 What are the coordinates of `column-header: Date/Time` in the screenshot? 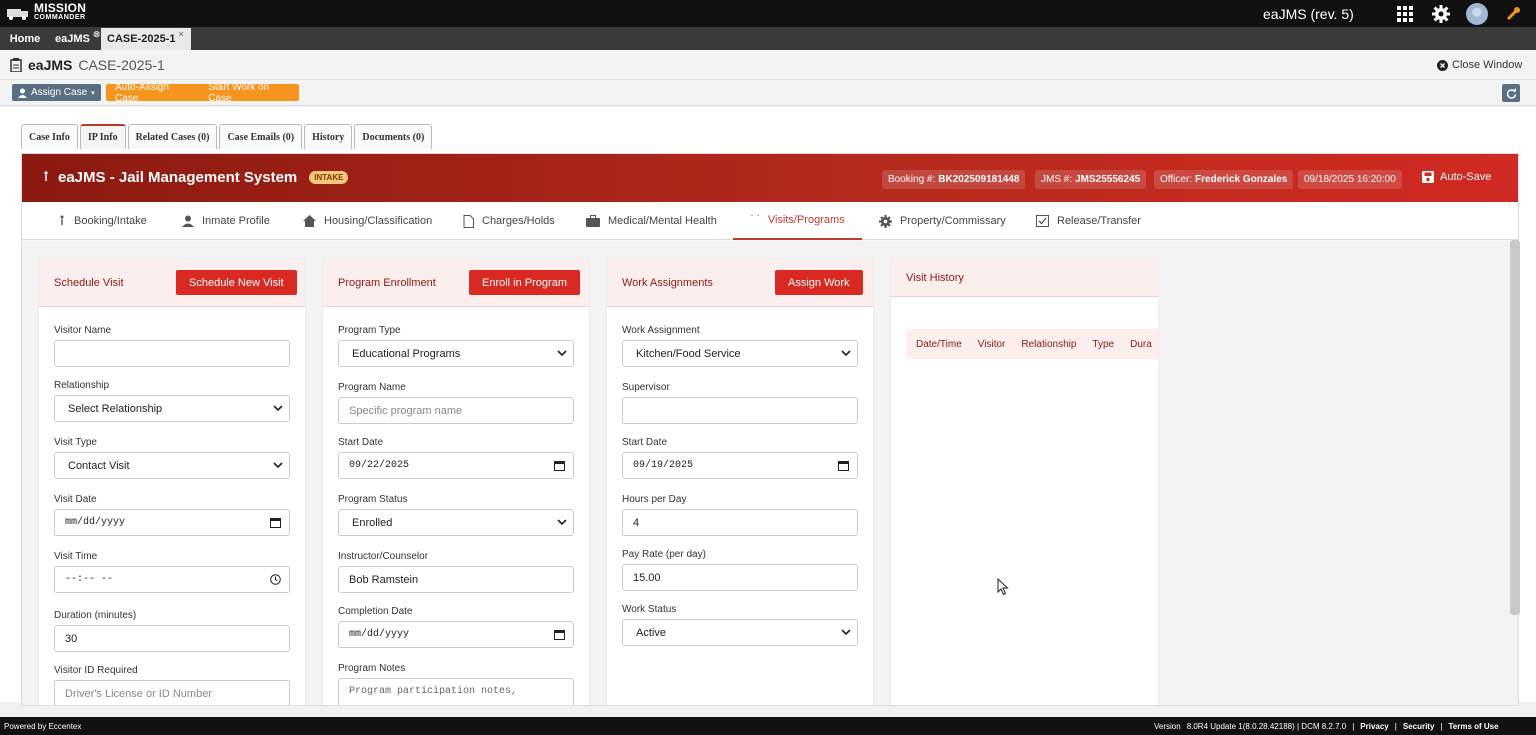 It's located at (938, 344).